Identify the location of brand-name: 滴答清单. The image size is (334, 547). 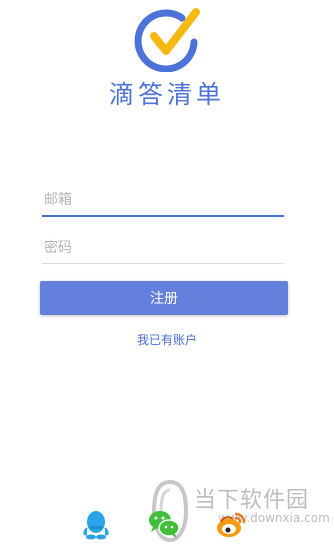
(166, 94).